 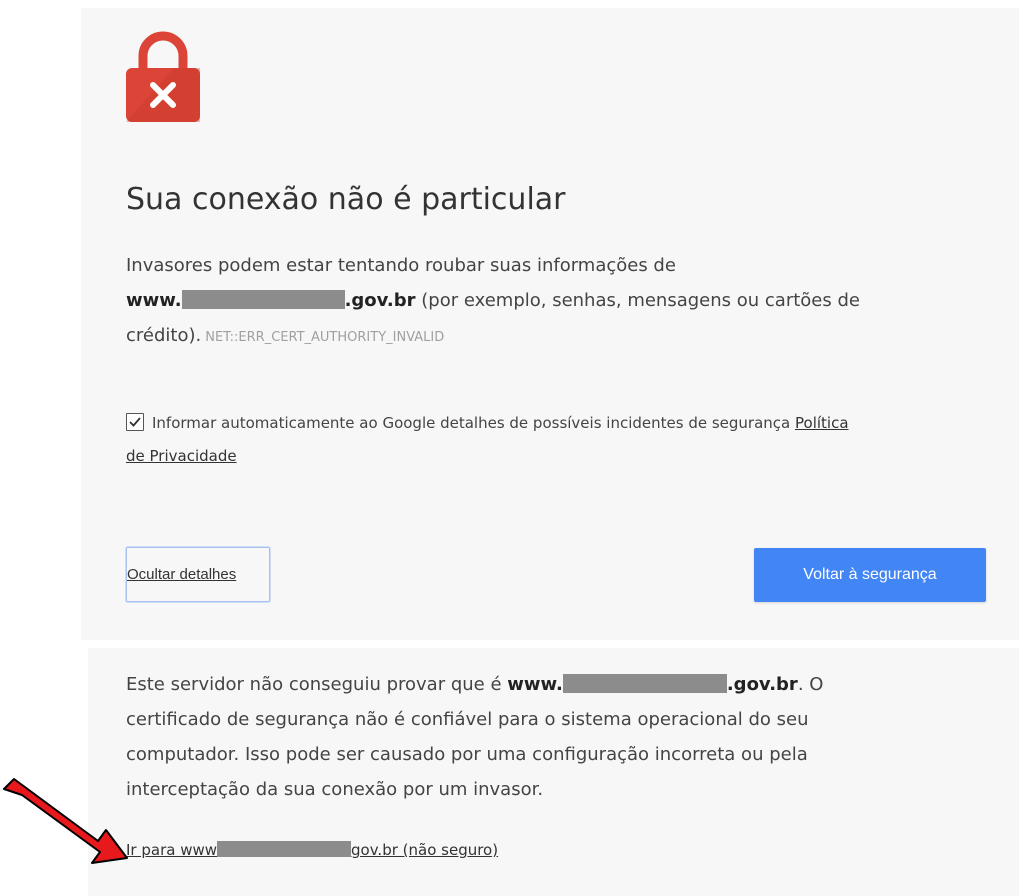 What do you see at coordinates (762, 684) in the screenshot?
I see `details-host-suffix: .gov.br` at bounding box center [762, 684].